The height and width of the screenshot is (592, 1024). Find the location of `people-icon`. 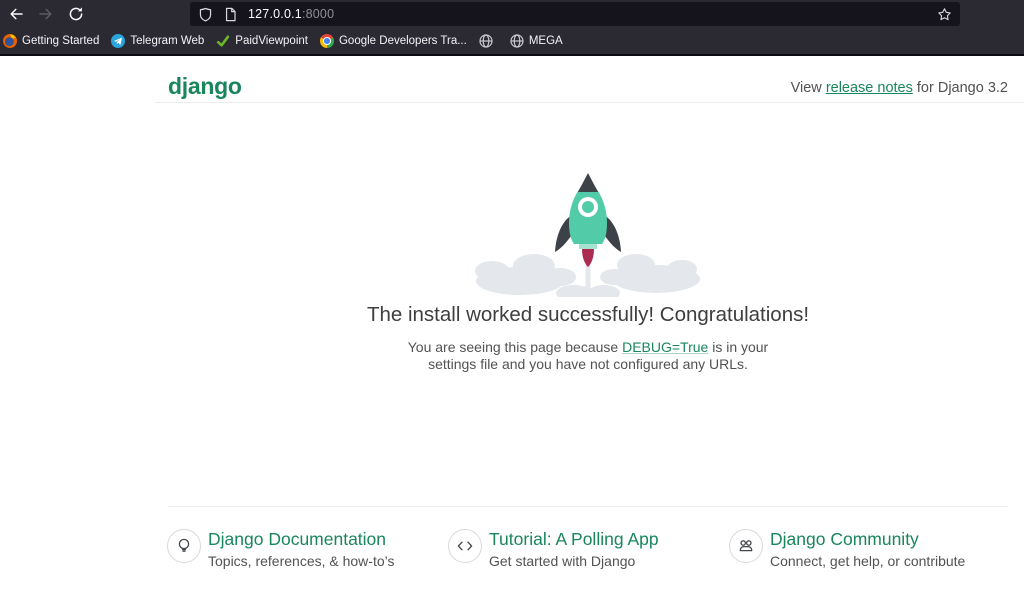

people-icon is located at coordinates (746, 546).